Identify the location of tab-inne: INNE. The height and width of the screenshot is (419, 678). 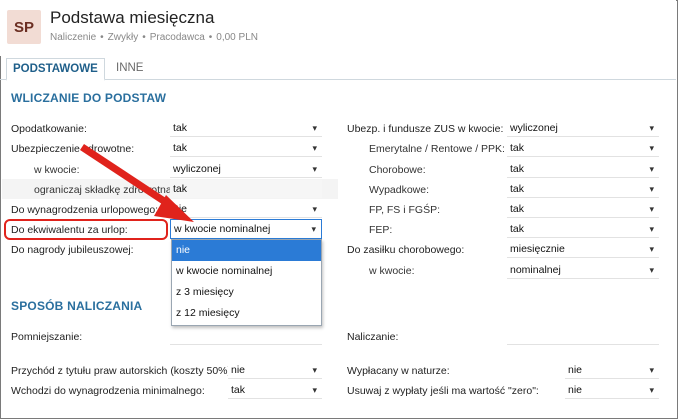
(129, 69).